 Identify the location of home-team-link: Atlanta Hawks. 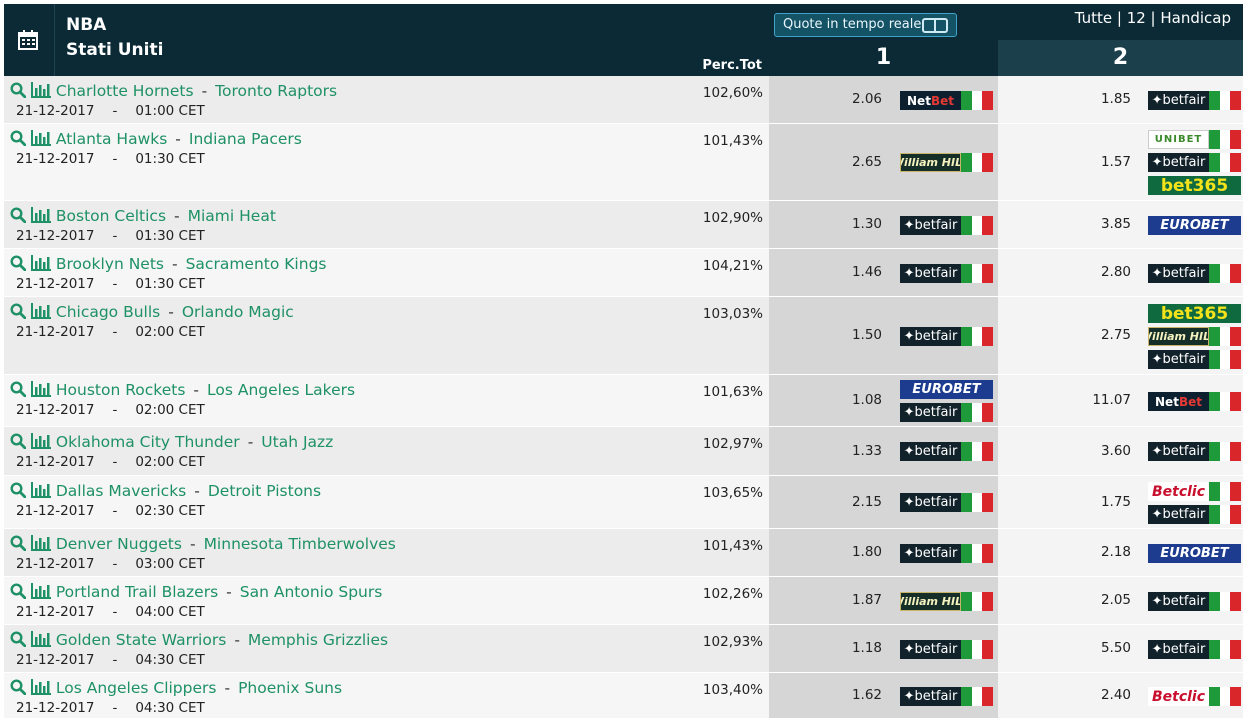
(111, 139).